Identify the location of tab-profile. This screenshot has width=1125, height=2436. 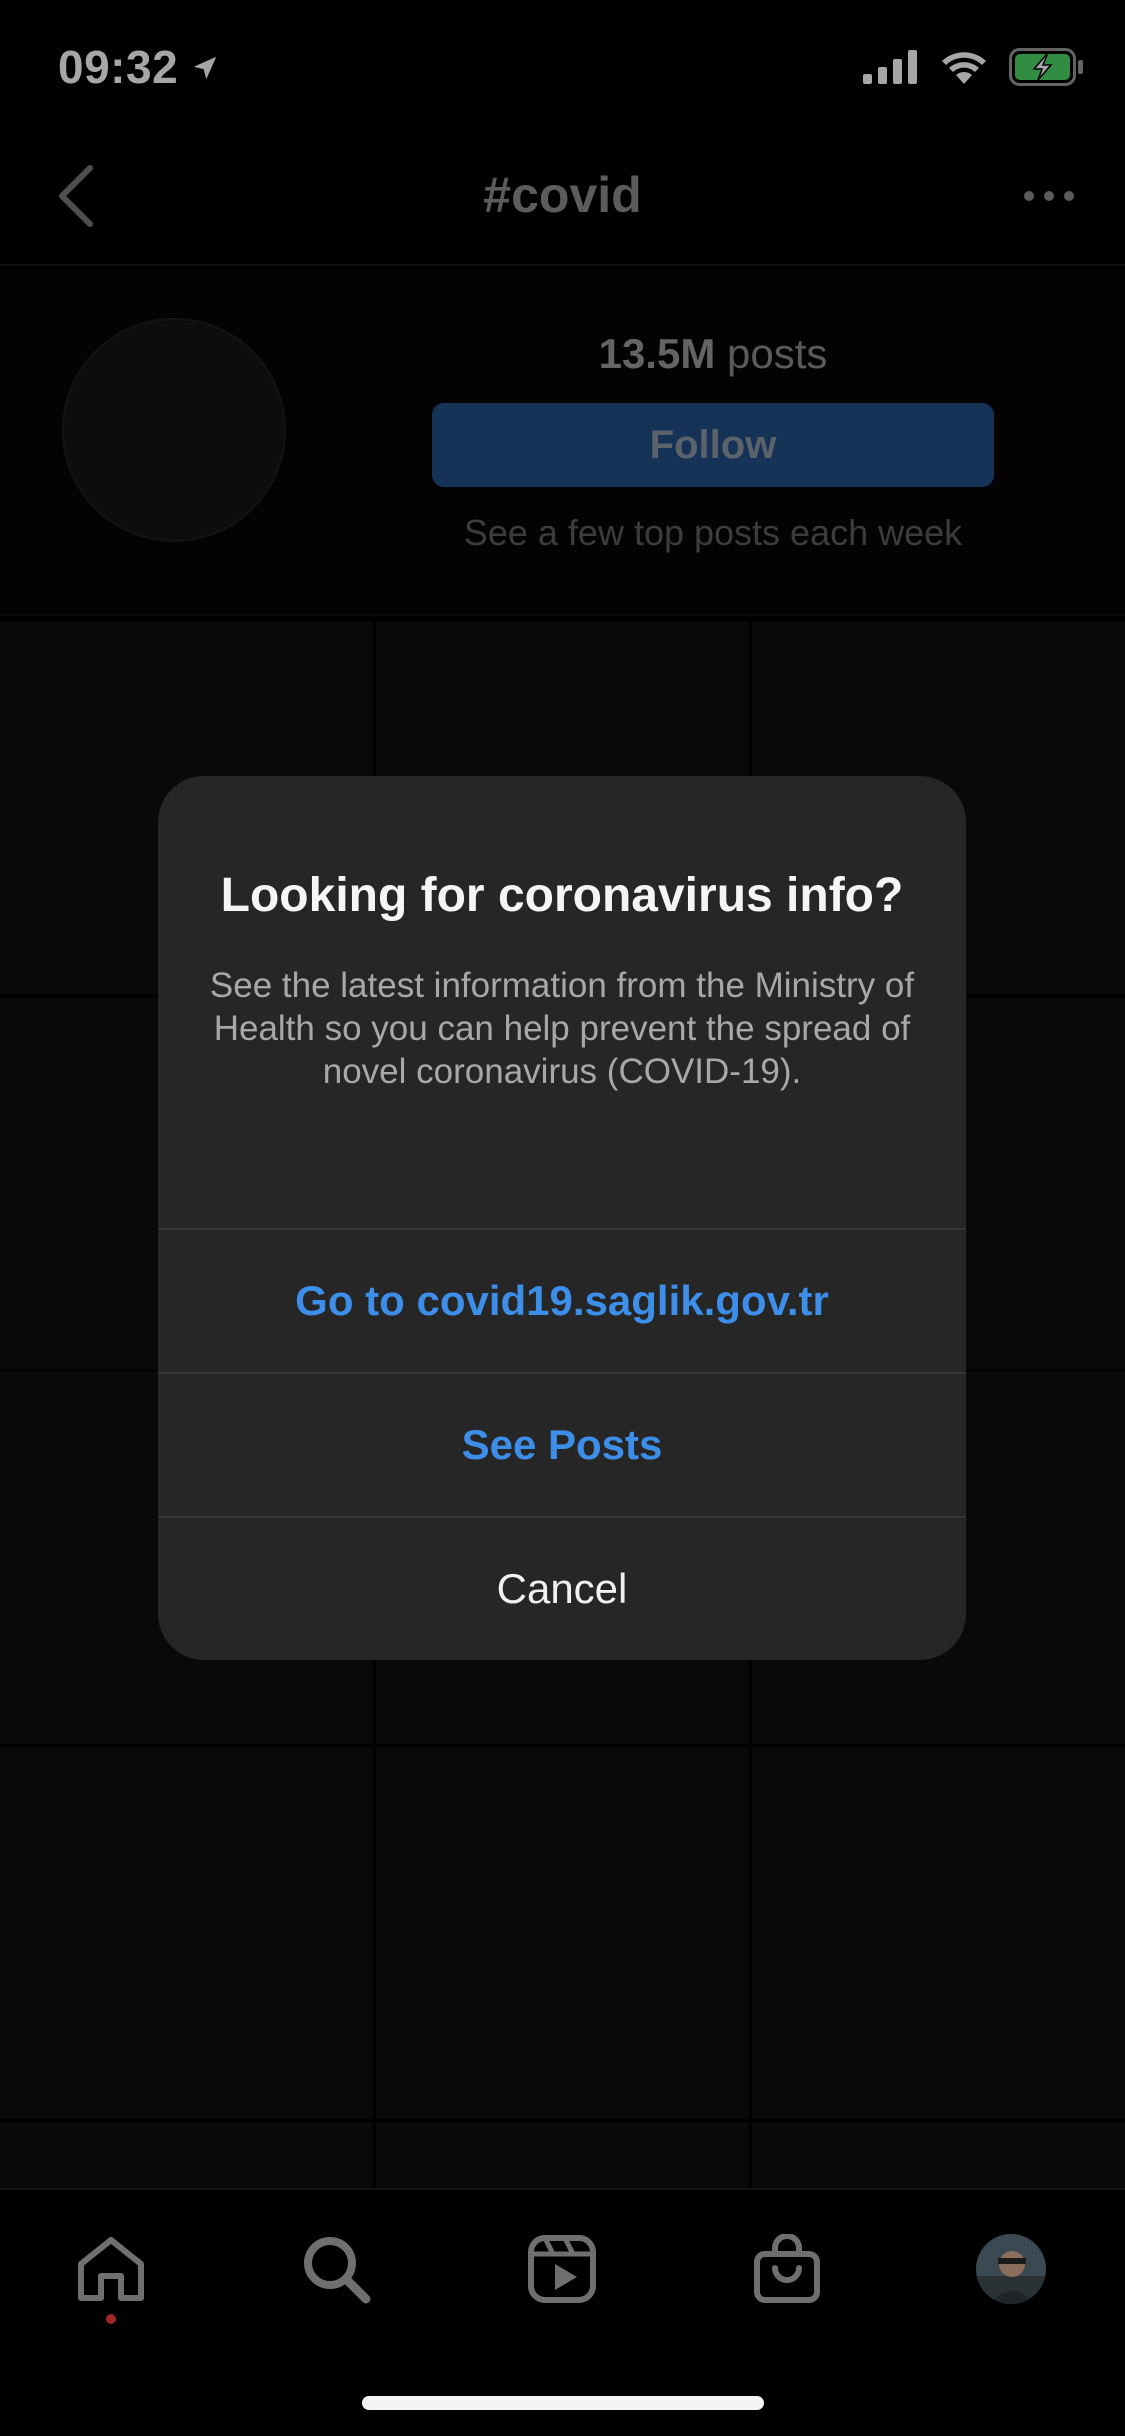
(1011, 2271).